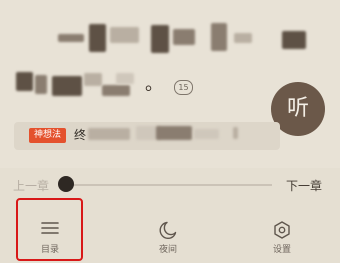 The image size is (340, 263). I want to click on idea-text: 终, so click(80, 134).